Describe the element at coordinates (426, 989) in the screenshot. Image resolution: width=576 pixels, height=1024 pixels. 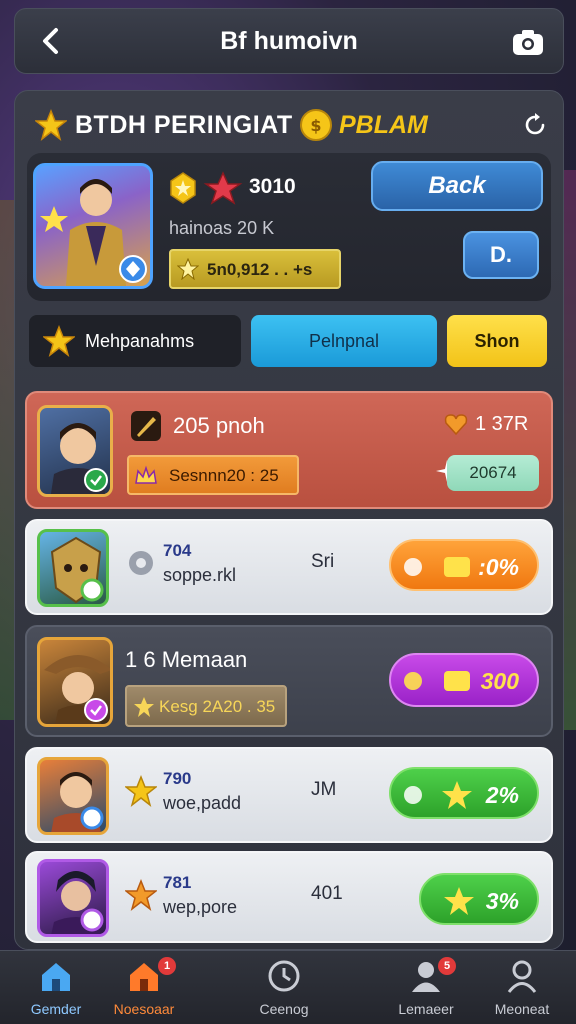
I see `nav-item-members: 5 Lemaeer` at that location.